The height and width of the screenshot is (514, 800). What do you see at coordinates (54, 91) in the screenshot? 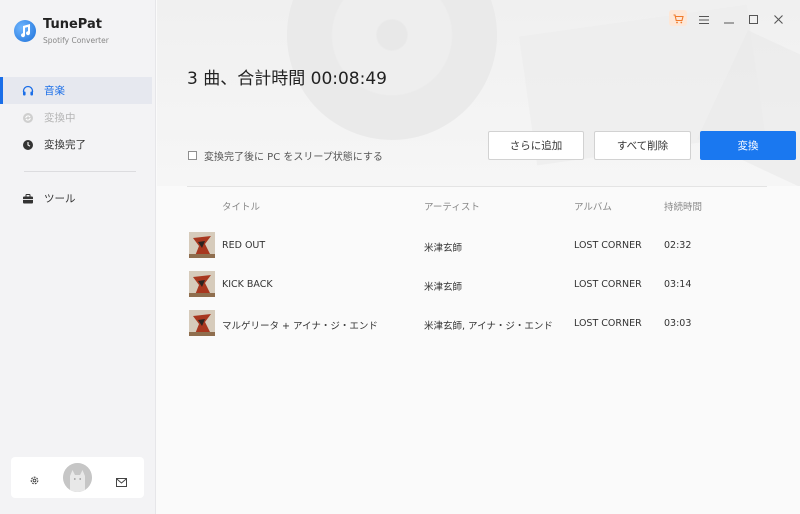
I see `sidebar-item-label: 音楽` at bounding box center [54, 91].